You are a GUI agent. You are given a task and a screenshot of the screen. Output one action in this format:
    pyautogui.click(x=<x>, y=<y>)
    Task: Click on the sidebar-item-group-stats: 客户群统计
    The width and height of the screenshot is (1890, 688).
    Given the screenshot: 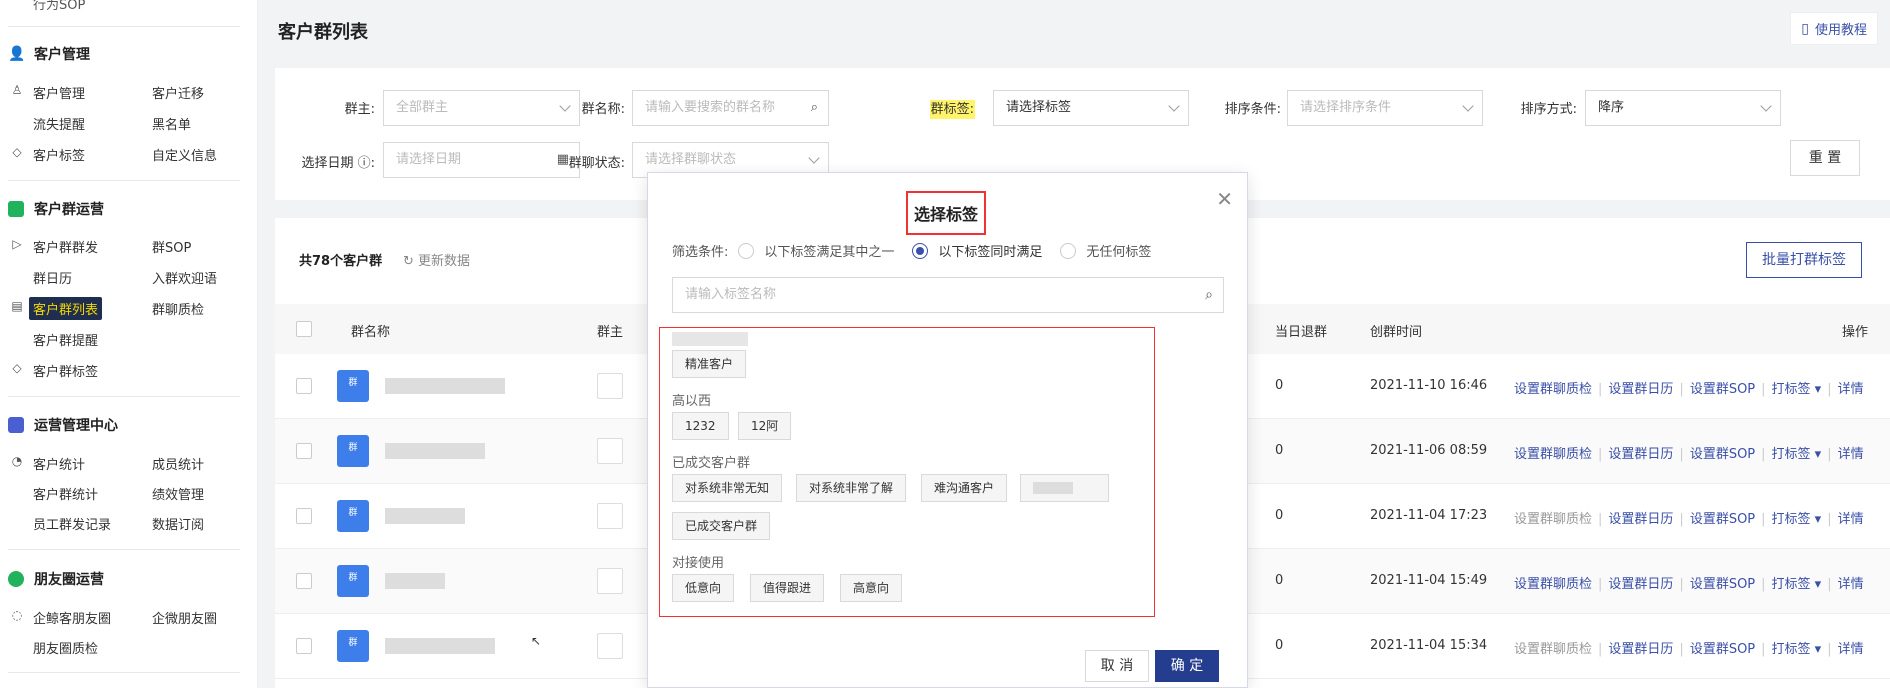 What is the action you would take?
    pyautogui.click(x=65, y=493)
    